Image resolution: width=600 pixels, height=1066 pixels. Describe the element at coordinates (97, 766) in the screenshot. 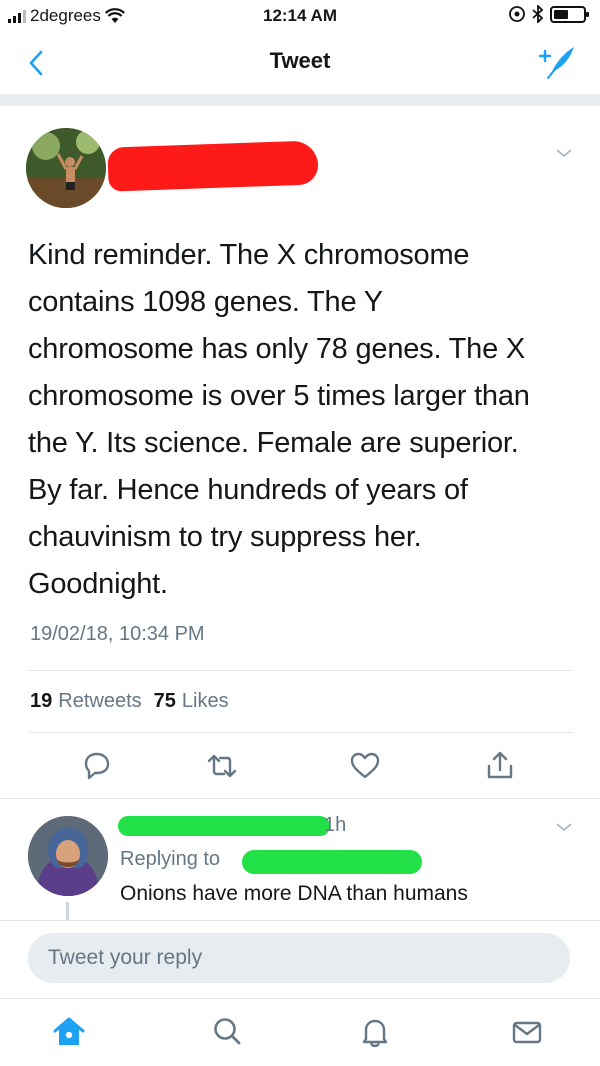

I see `reply-icon` at that location.